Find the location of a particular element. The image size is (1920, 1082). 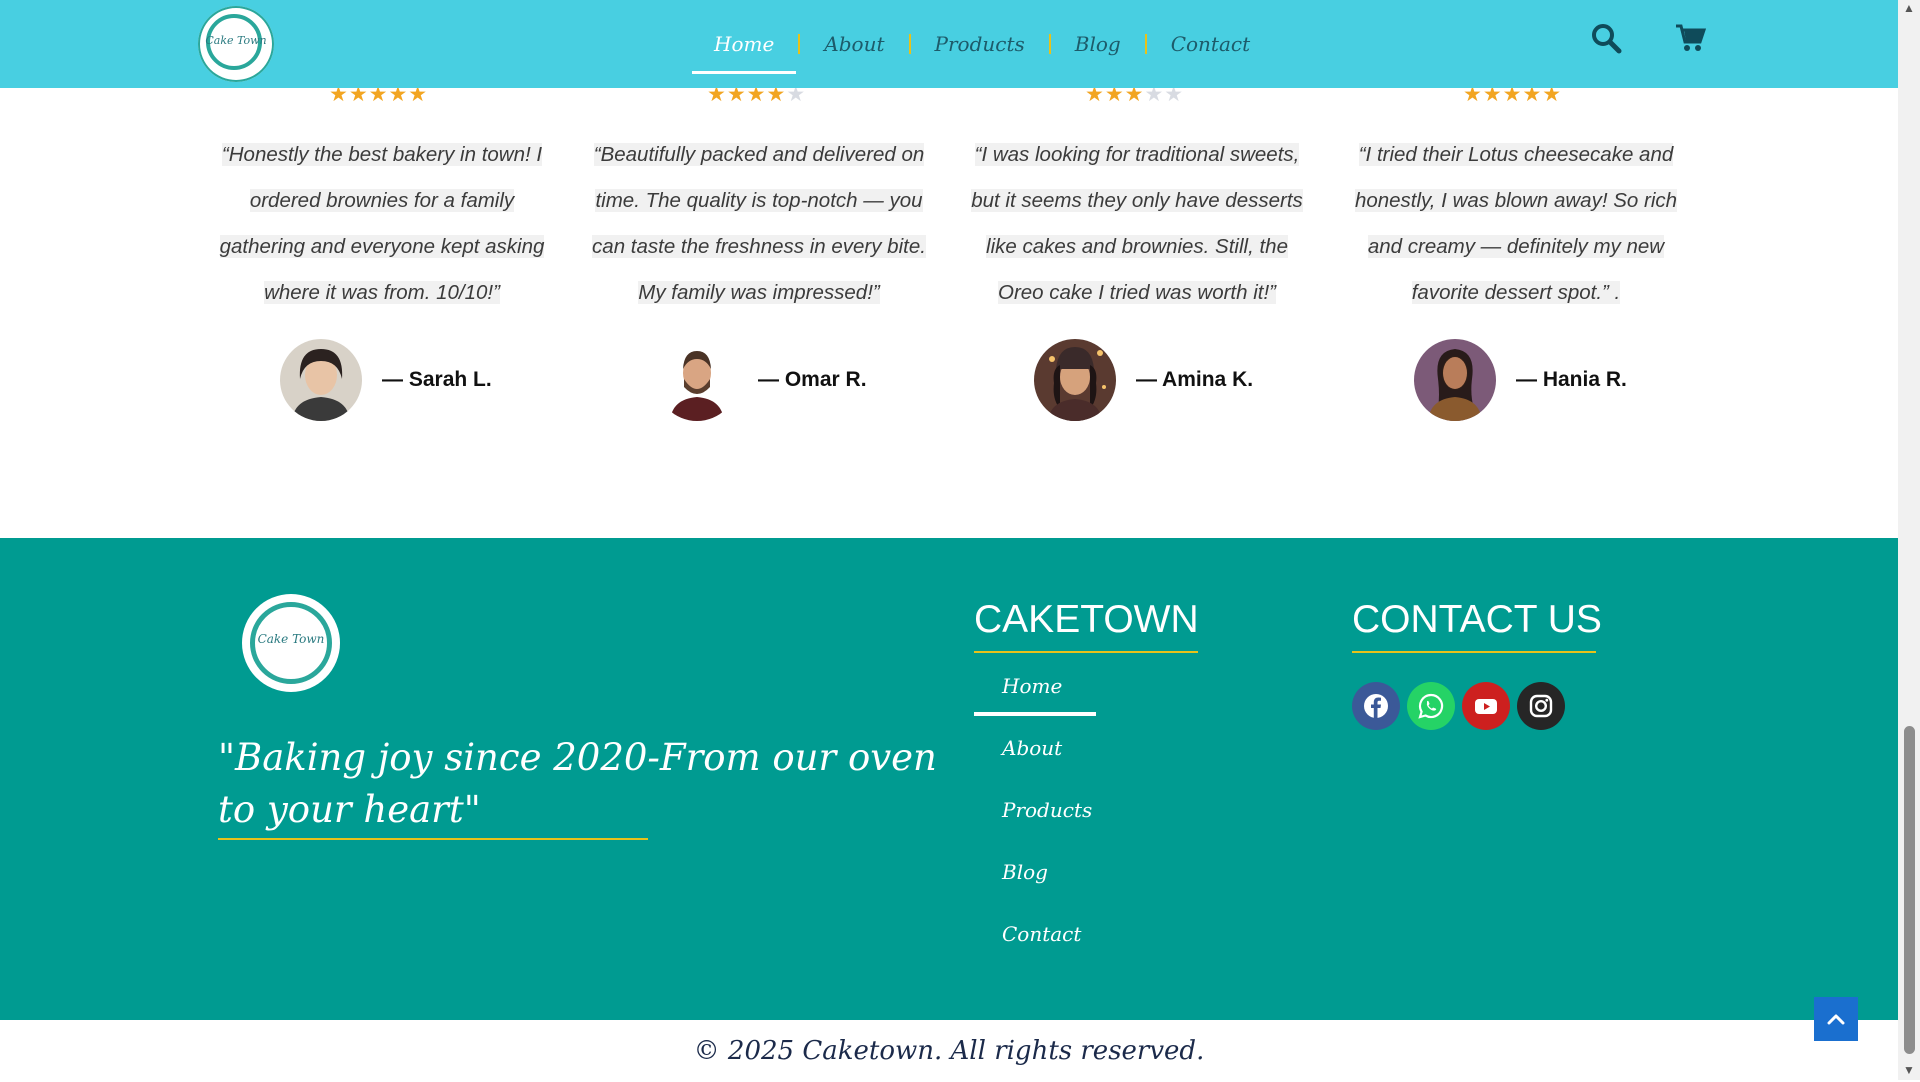

footer-caketown-heading: CAKETOWN is located at coordinates (1086, 619).